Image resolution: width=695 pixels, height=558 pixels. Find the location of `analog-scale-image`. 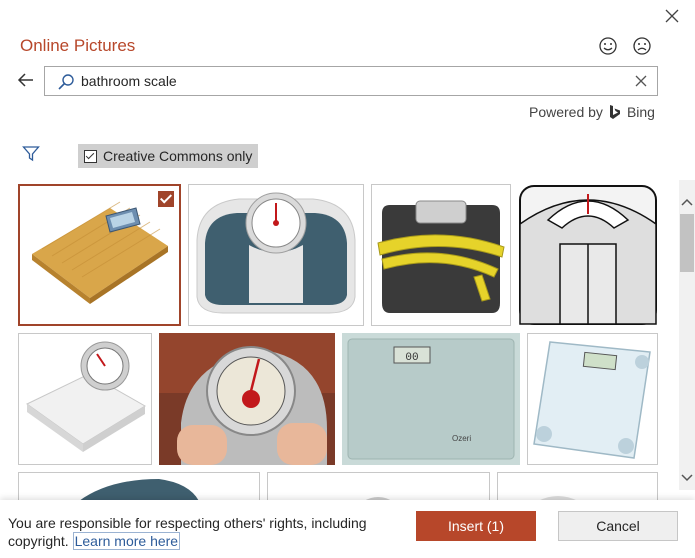

analog-scale-image is located at coordinates (276, 255).